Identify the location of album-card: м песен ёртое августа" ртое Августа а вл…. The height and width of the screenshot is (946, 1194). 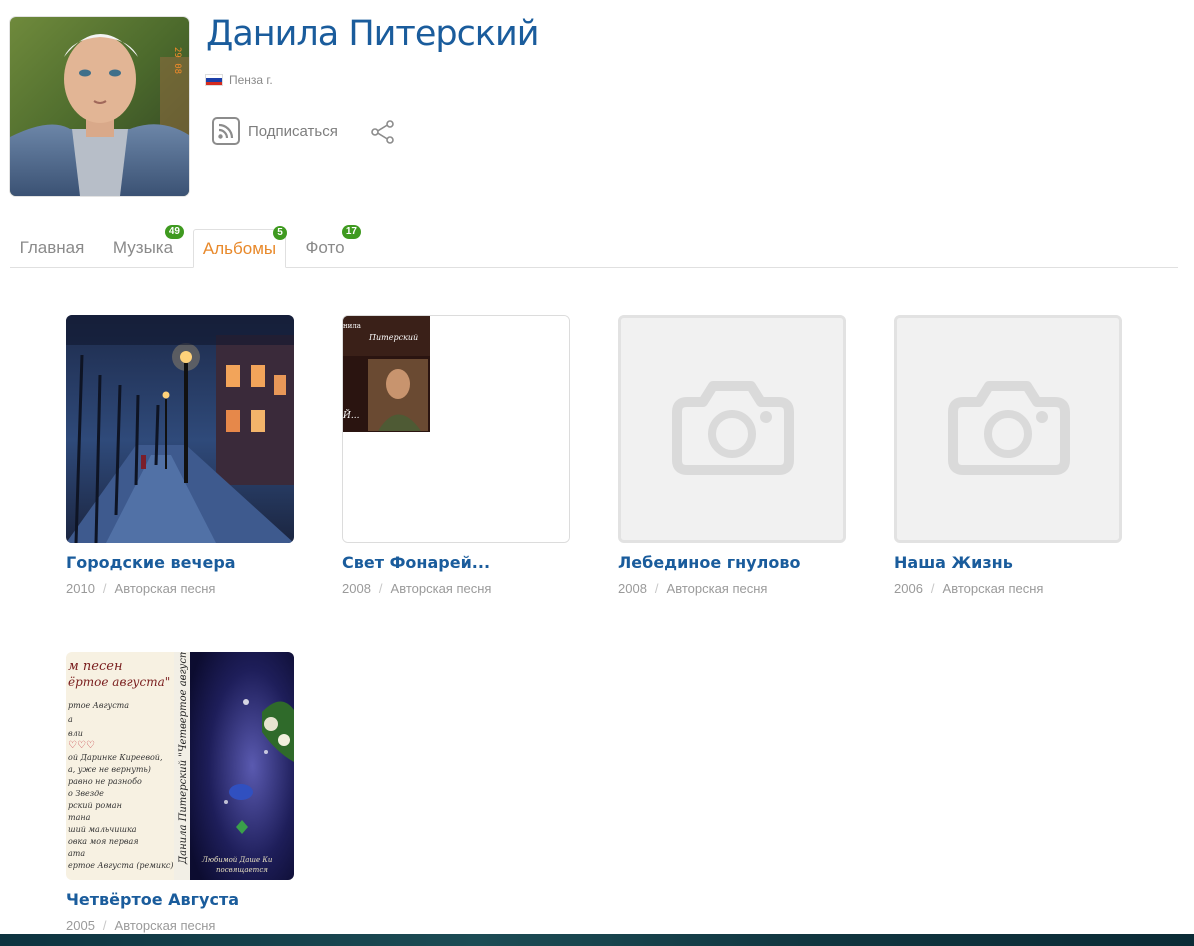
(180, 792).